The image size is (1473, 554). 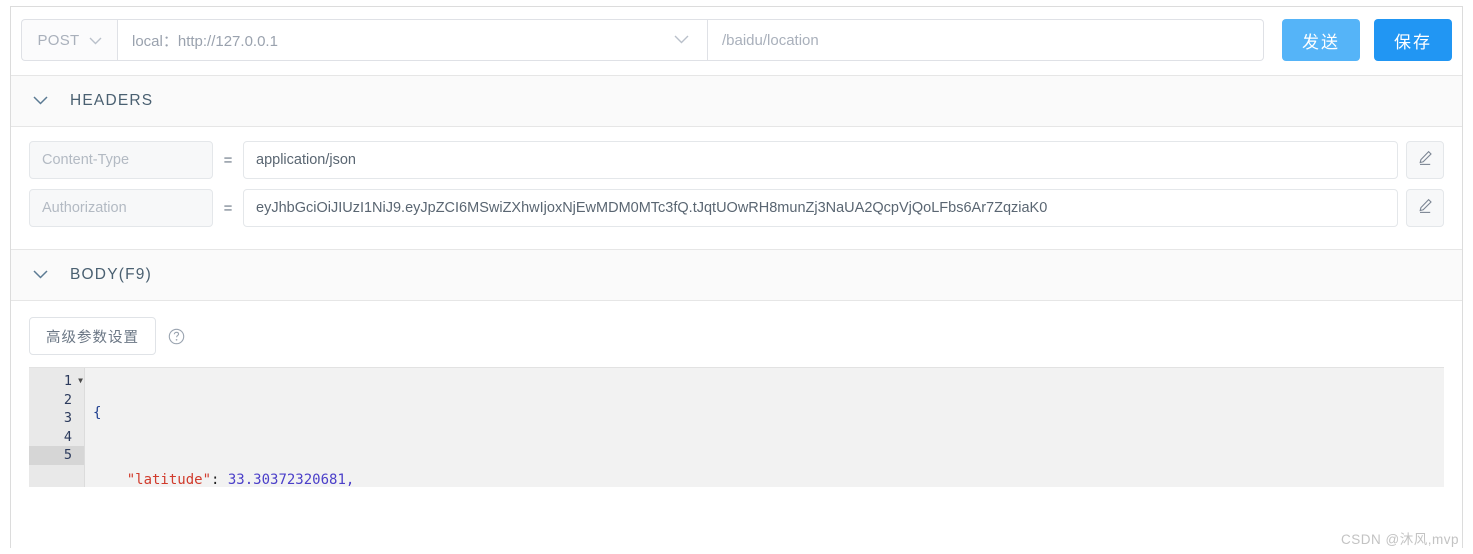 I want to click on environment-label: local：http://127.0.0.1, so click(x=205, y=41).